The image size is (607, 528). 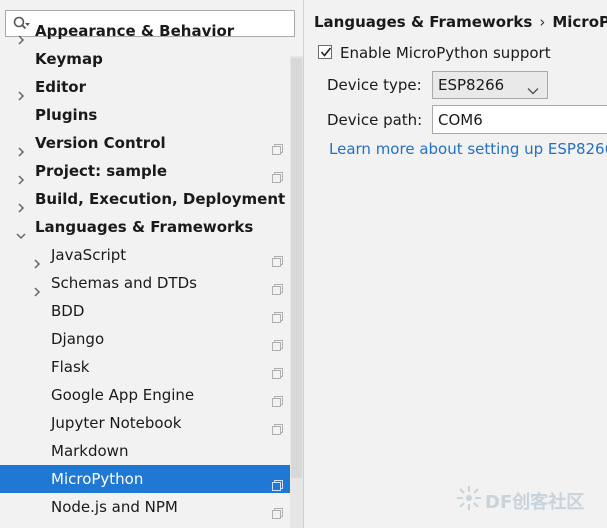 I want to click on device-type-value: ESP8266, so click(x=471, y=85).